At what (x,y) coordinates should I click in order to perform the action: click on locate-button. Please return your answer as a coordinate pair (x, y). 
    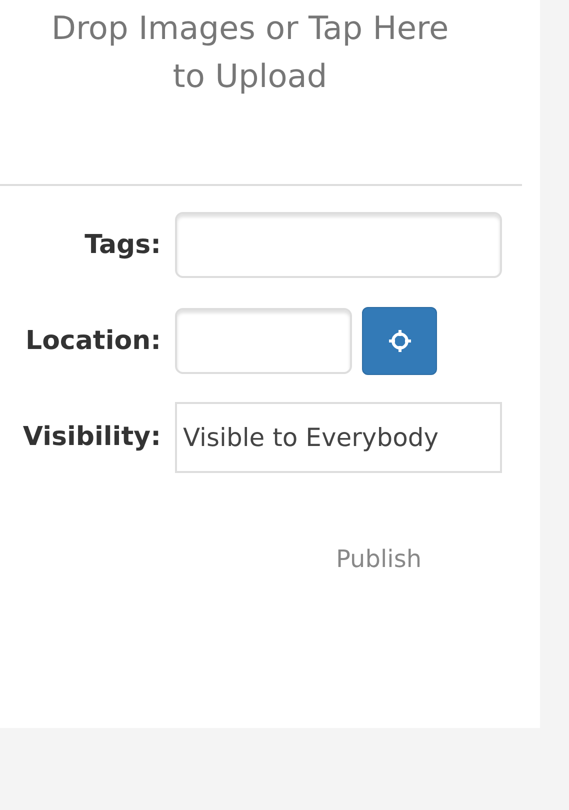
    Looking at the image, I should click on (399, 341).